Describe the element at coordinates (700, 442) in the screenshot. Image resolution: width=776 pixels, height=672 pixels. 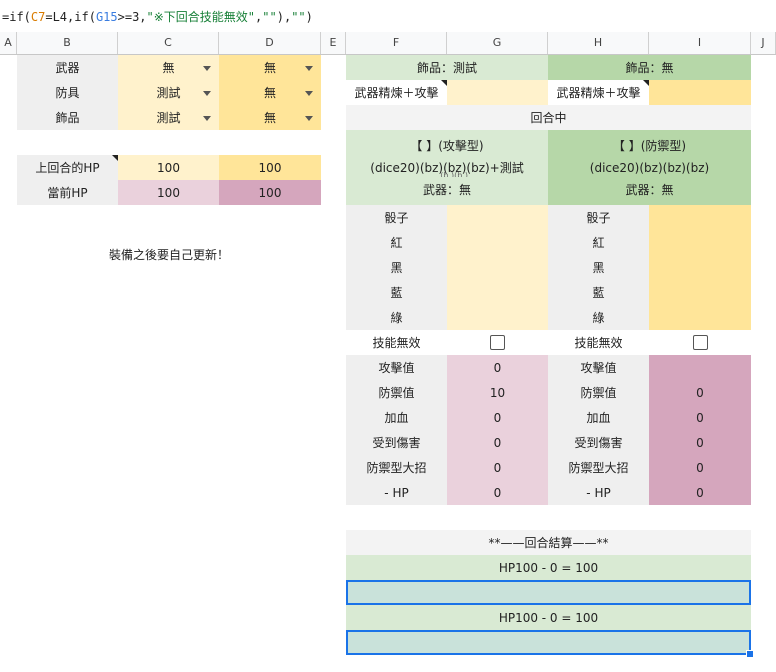
I see `right-stat-value-damage: 0` at that location.